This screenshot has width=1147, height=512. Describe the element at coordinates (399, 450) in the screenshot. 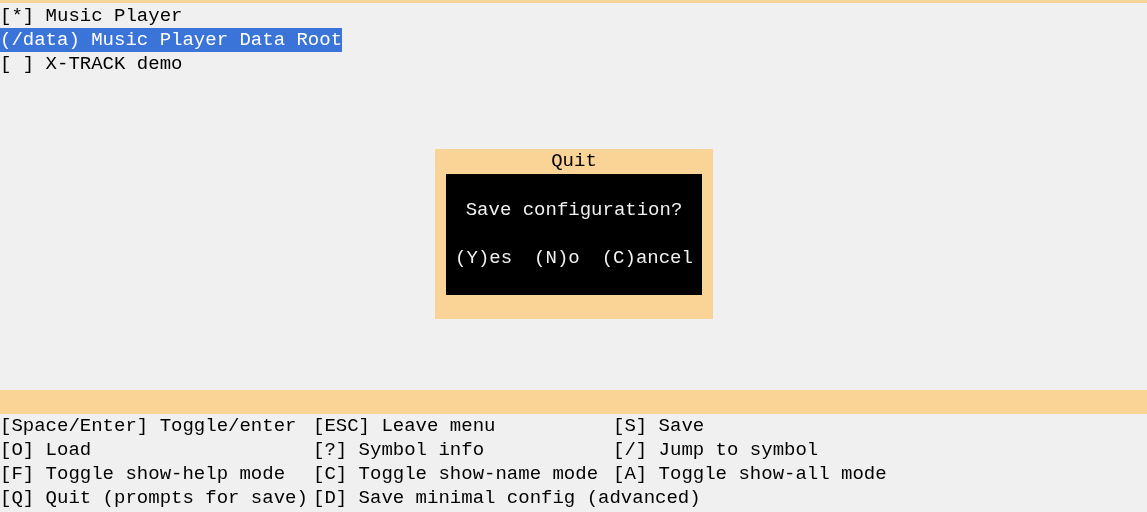

I see `help-text: [?] Symbol info` at that location.